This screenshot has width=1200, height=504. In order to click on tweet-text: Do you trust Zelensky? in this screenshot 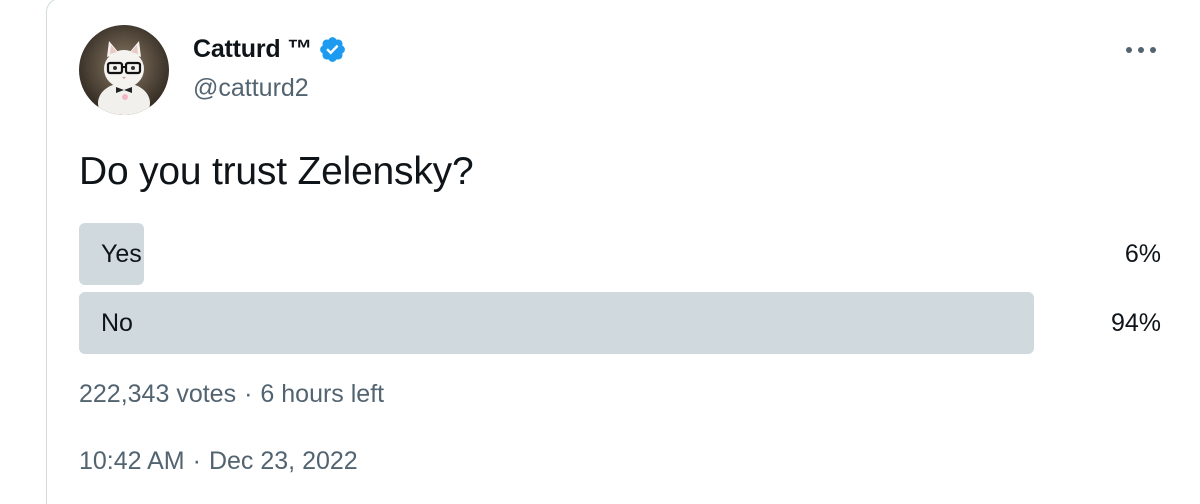, I will do `click(276, 171)`.